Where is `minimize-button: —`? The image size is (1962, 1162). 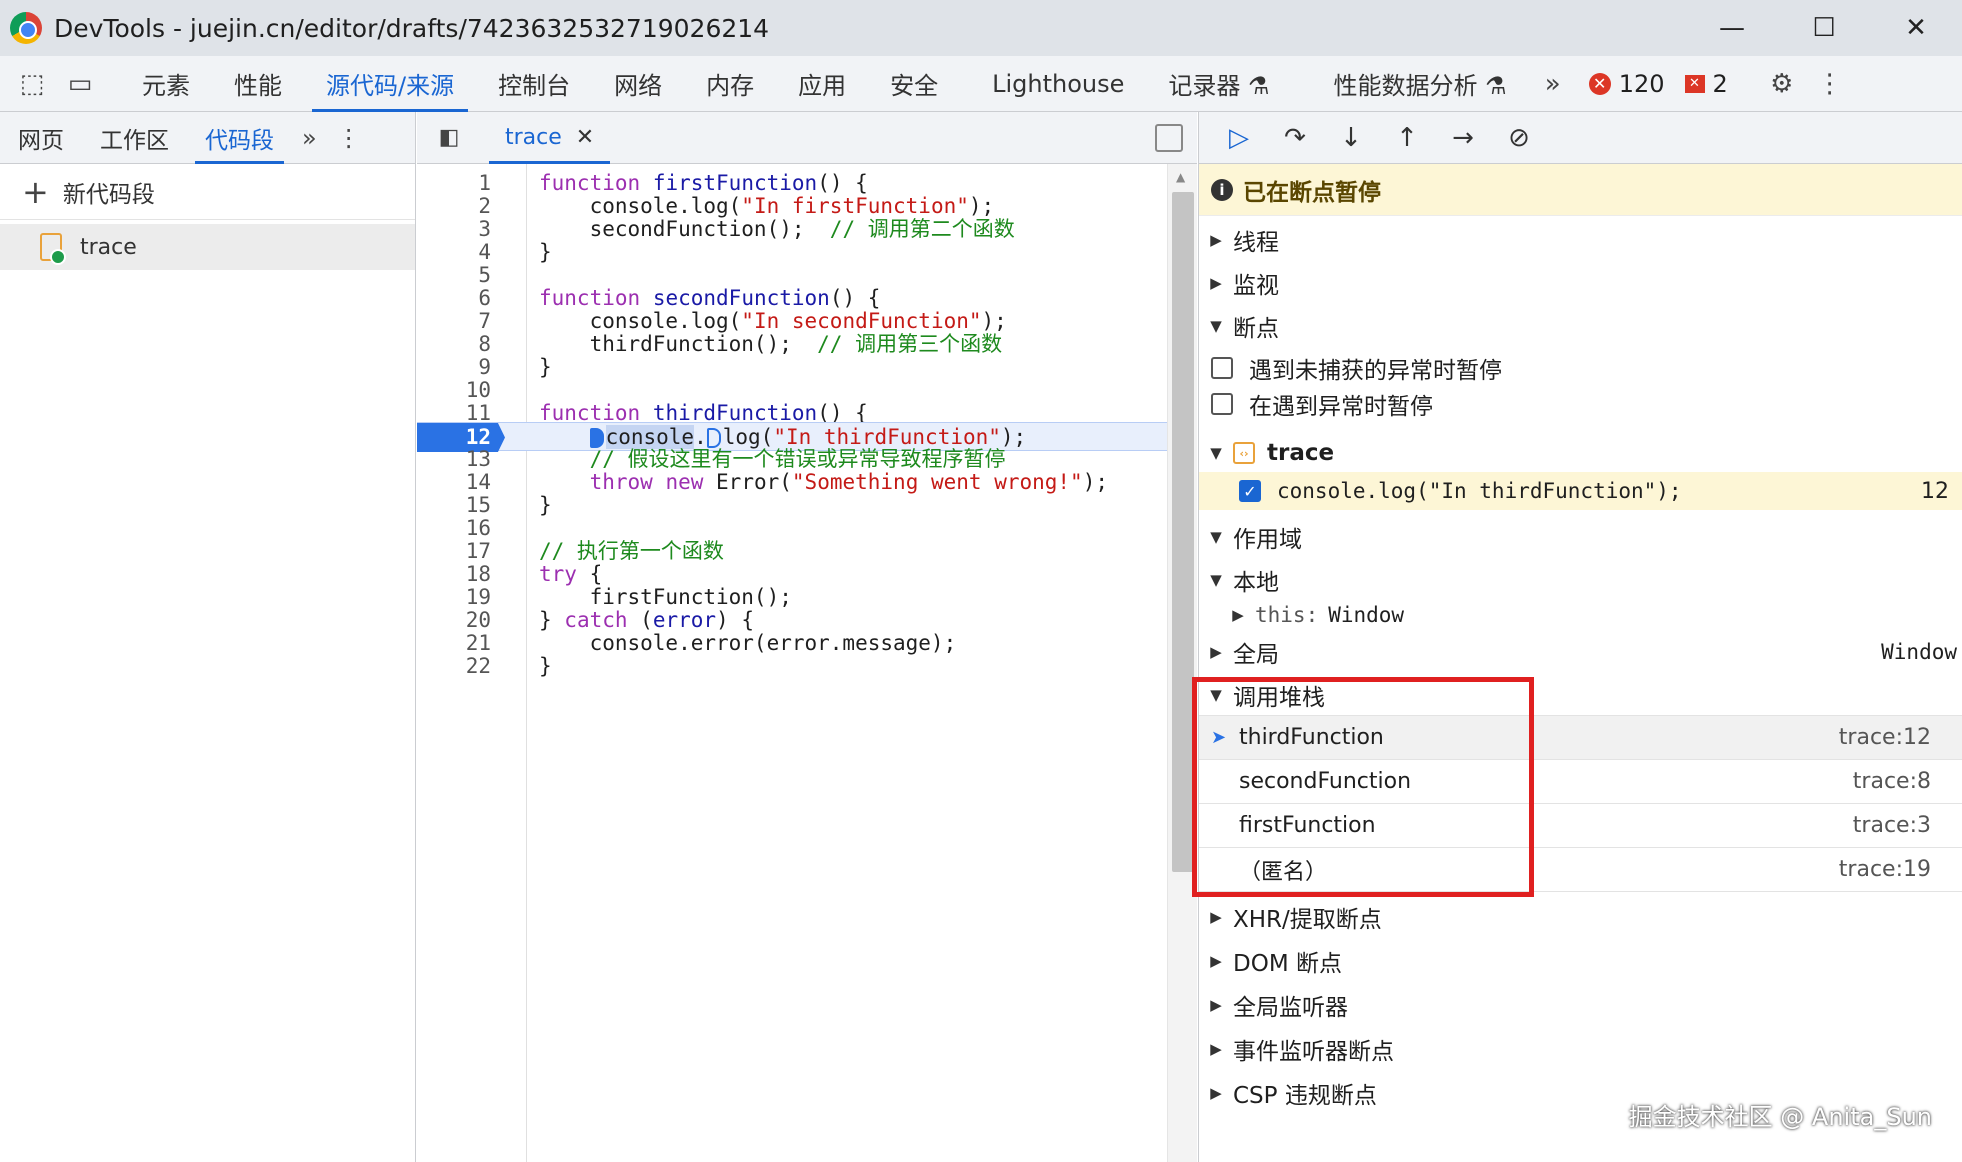 minimize-button: — is located at coordinates (1732, 28).